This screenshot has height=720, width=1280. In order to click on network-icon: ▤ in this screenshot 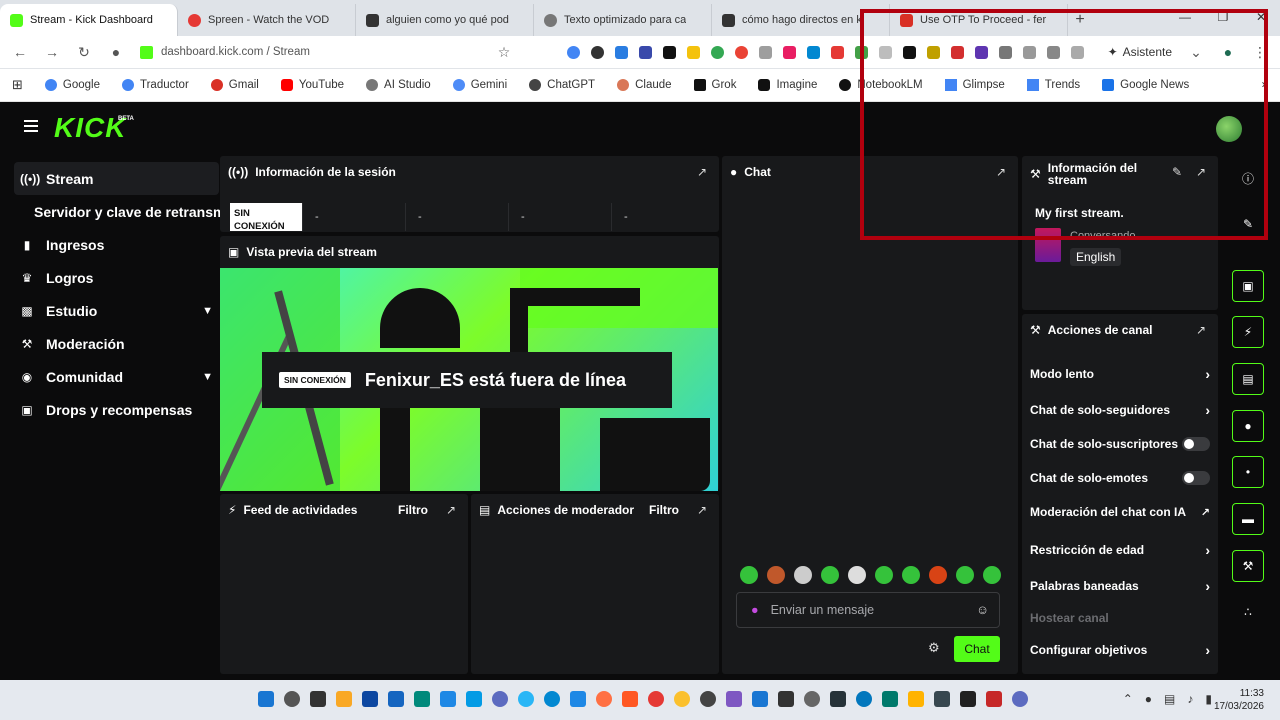, I will do `click(1169, 699)`.